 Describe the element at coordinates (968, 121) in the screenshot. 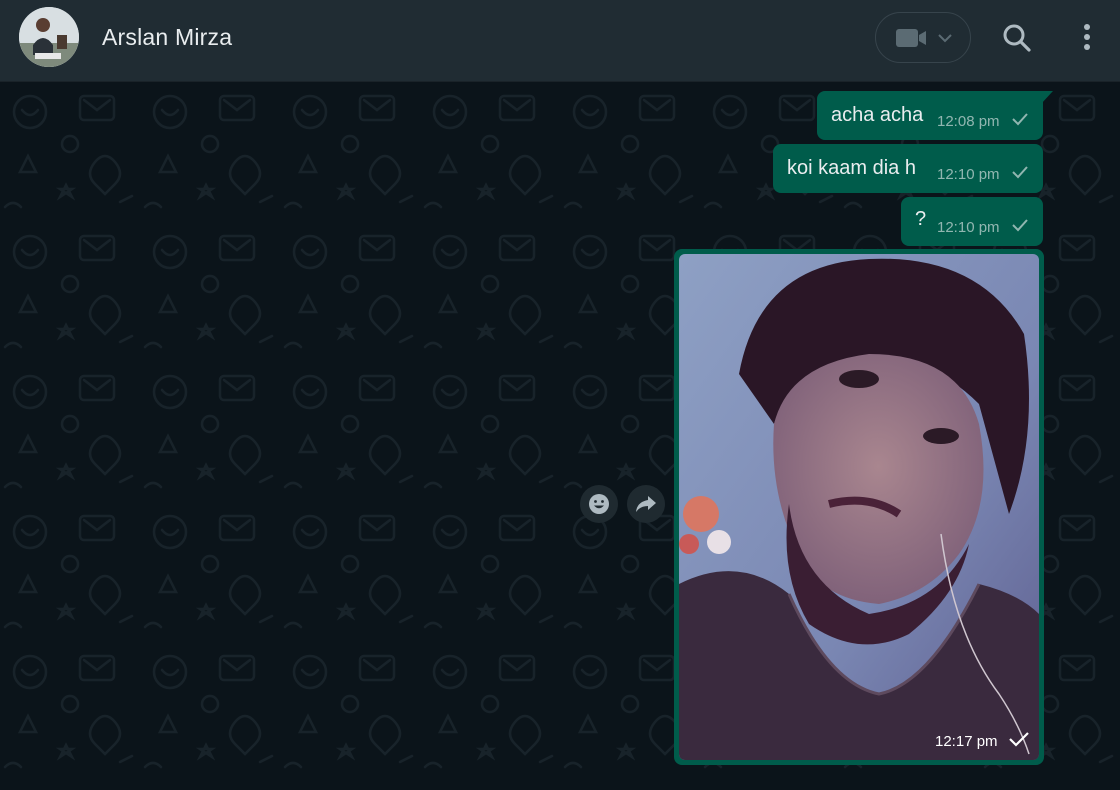

I see `message-time: 12:08 pm` at that location.